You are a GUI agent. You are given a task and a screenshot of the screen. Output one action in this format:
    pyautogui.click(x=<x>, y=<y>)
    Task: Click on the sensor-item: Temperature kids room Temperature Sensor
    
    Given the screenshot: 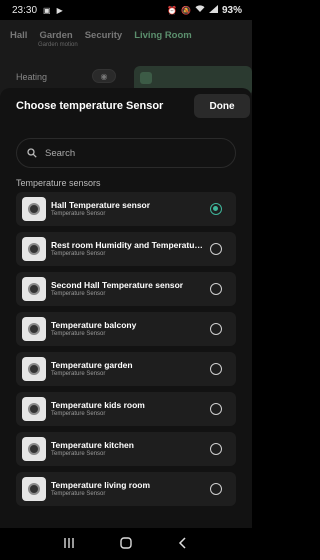 What is the action you would take?
    pyautogui.click(x=126, y=409)
    